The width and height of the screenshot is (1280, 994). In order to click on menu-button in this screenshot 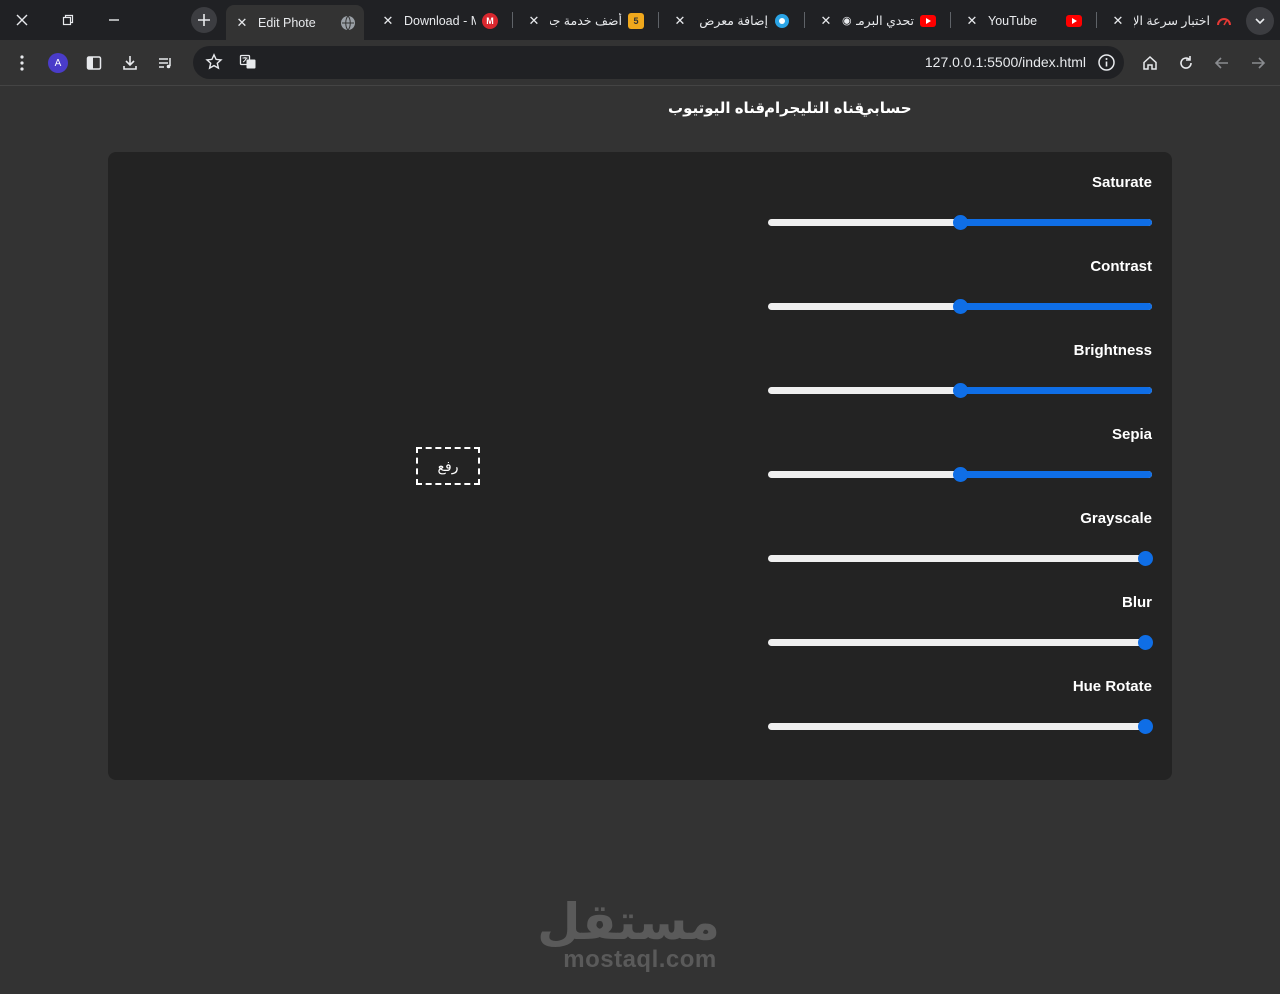, I will do `click(22, 63)`.